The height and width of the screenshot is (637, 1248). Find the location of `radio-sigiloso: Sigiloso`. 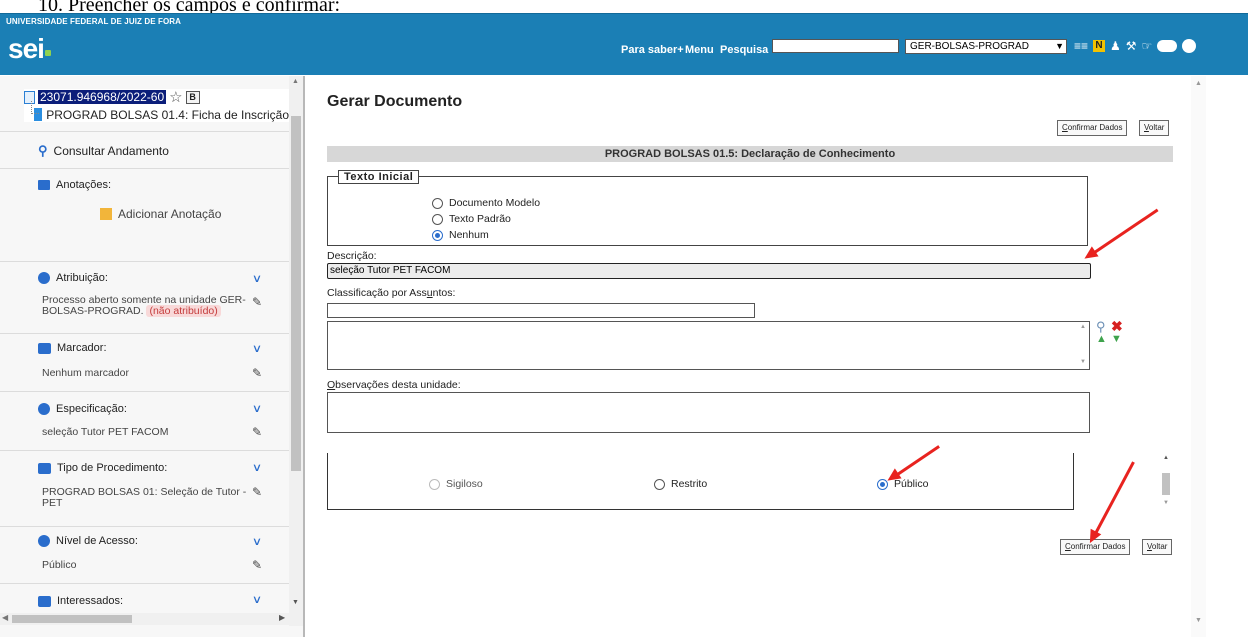

radio-sigiloso: Sigiloso is located at coordinates (456, 484).